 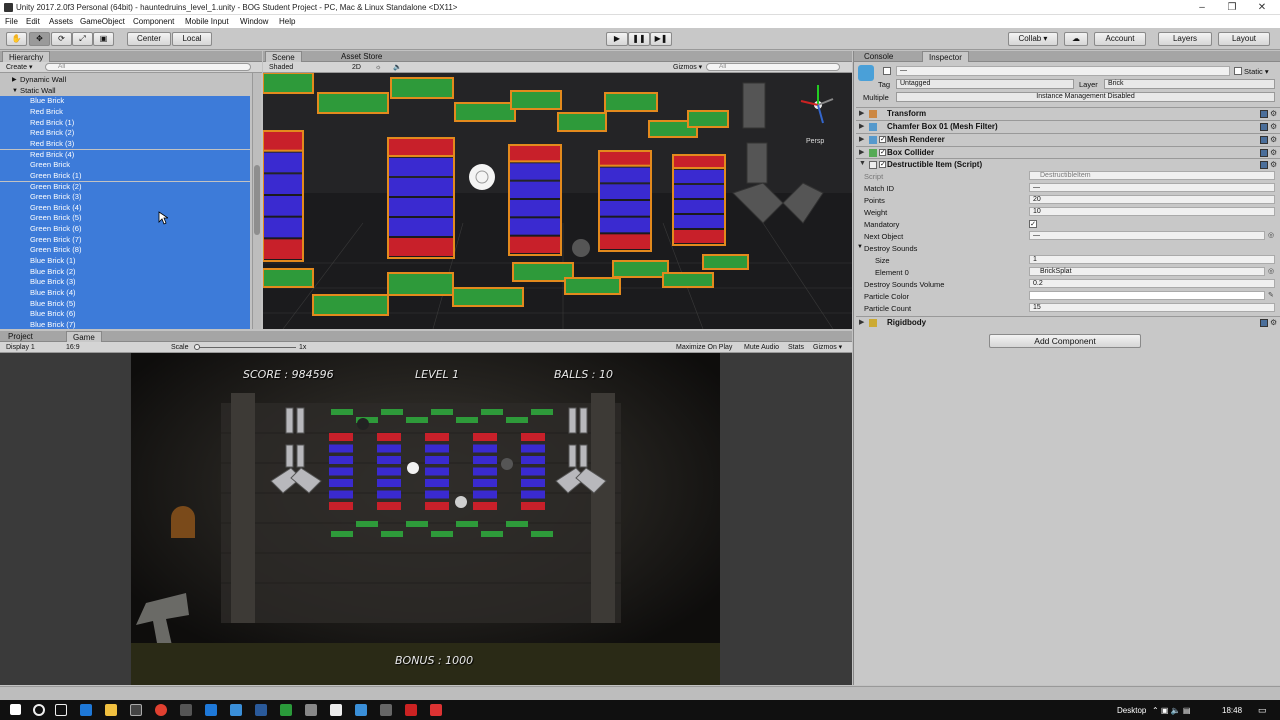 I want to click on component-destructible-item: ▼ ✓ Destructible Item (Script) ⚙, so click(x=1068, y=163).